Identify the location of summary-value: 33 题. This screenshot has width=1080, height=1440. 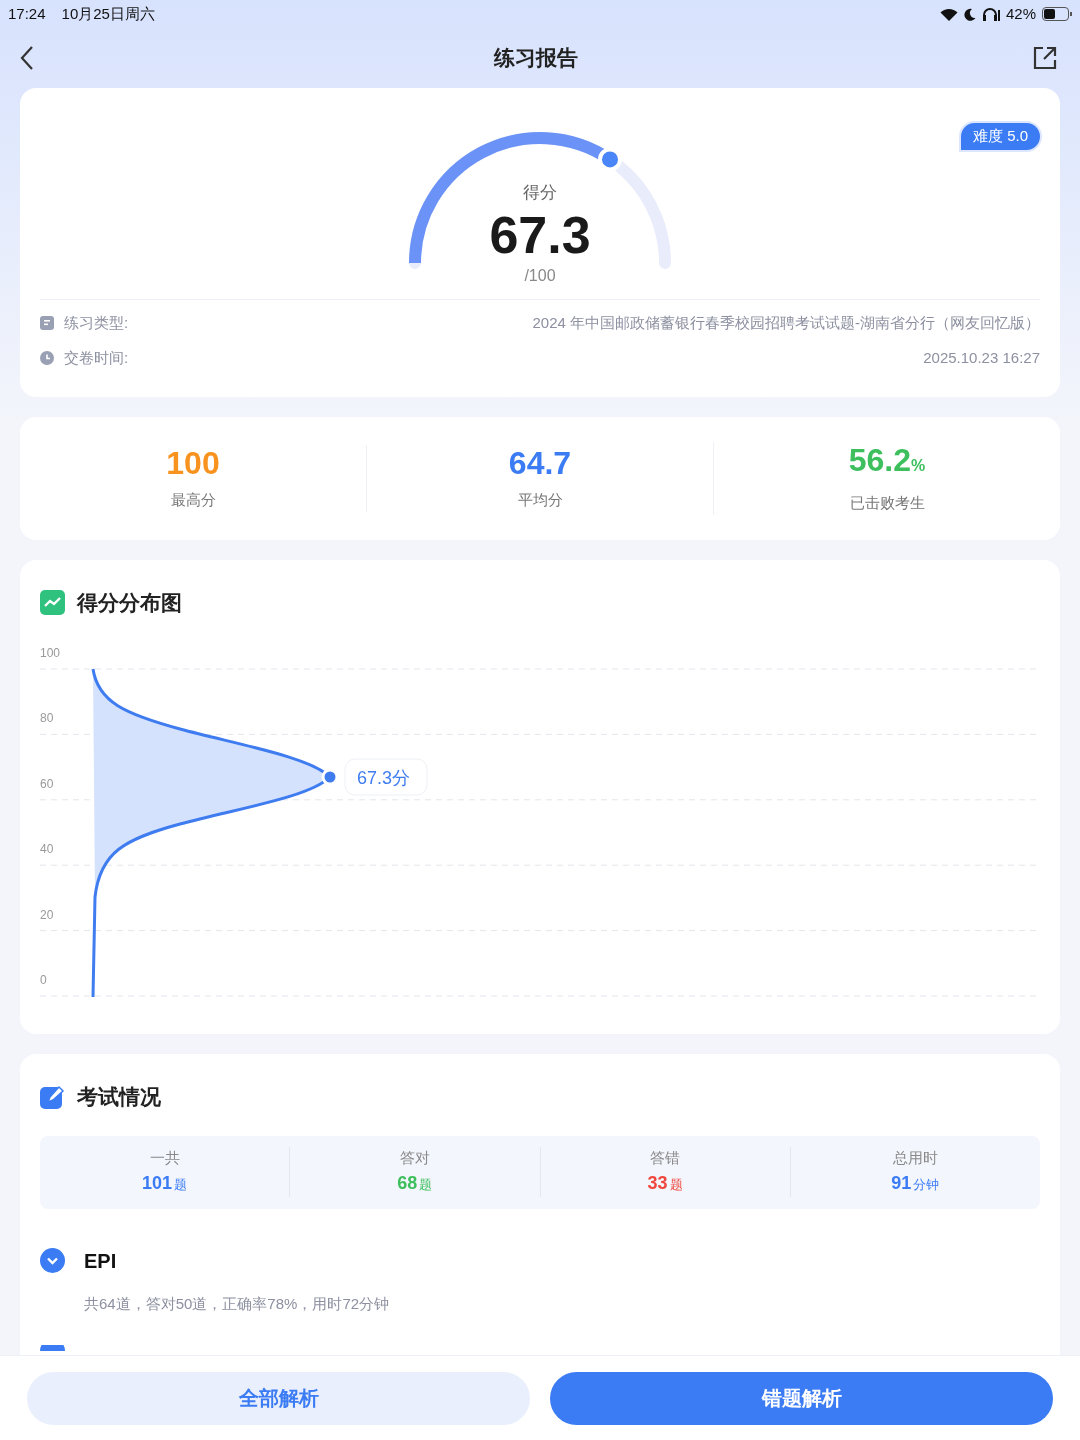
(665, 1183).